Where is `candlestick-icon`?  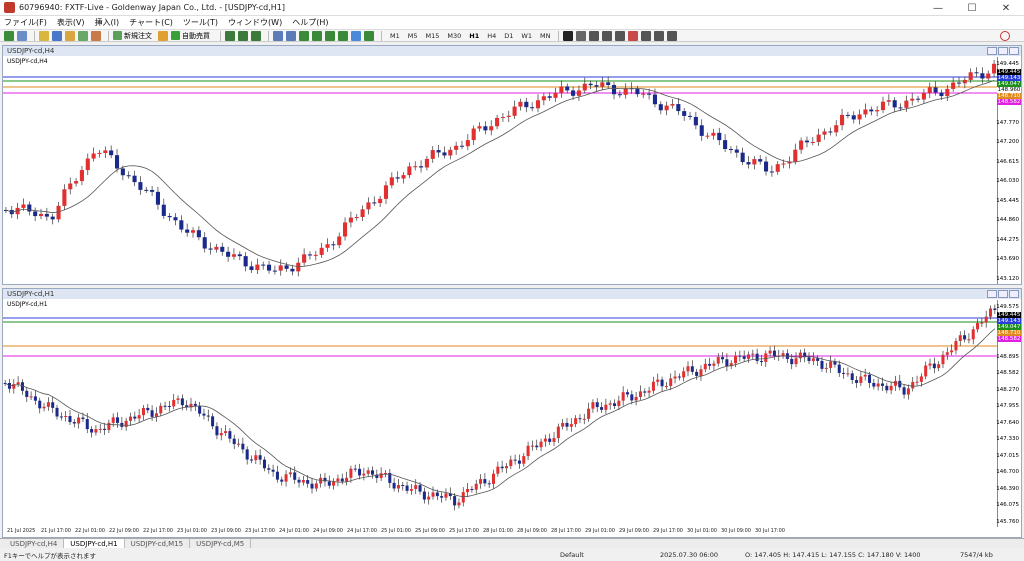
candlestick-icon is located at coordinates (243, 35).